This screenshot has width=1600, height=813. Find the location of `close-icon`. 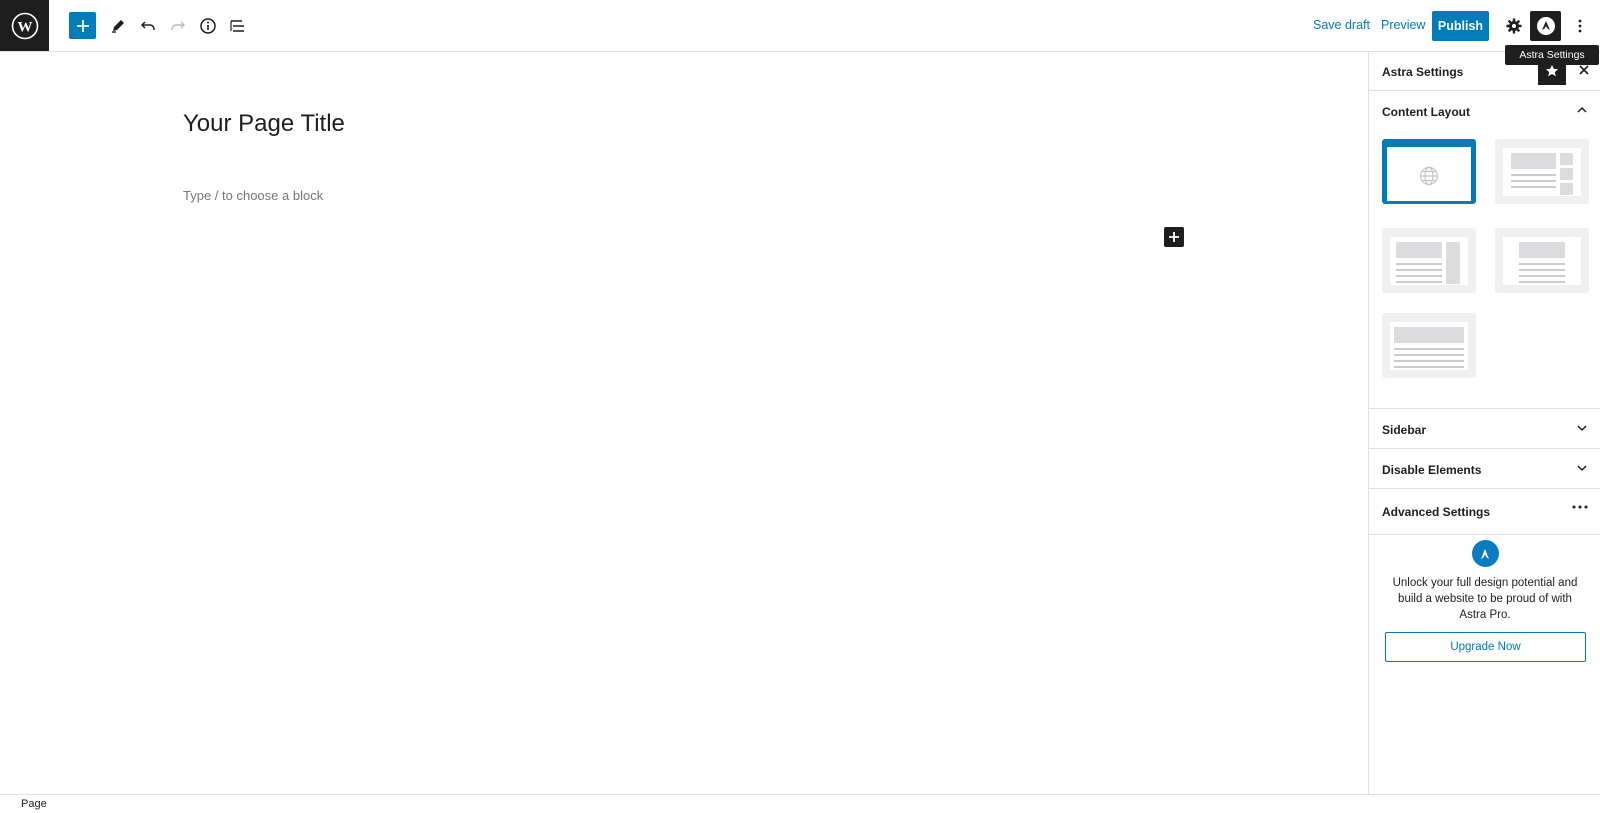

close-icon is located at coordinates (1584, 70).